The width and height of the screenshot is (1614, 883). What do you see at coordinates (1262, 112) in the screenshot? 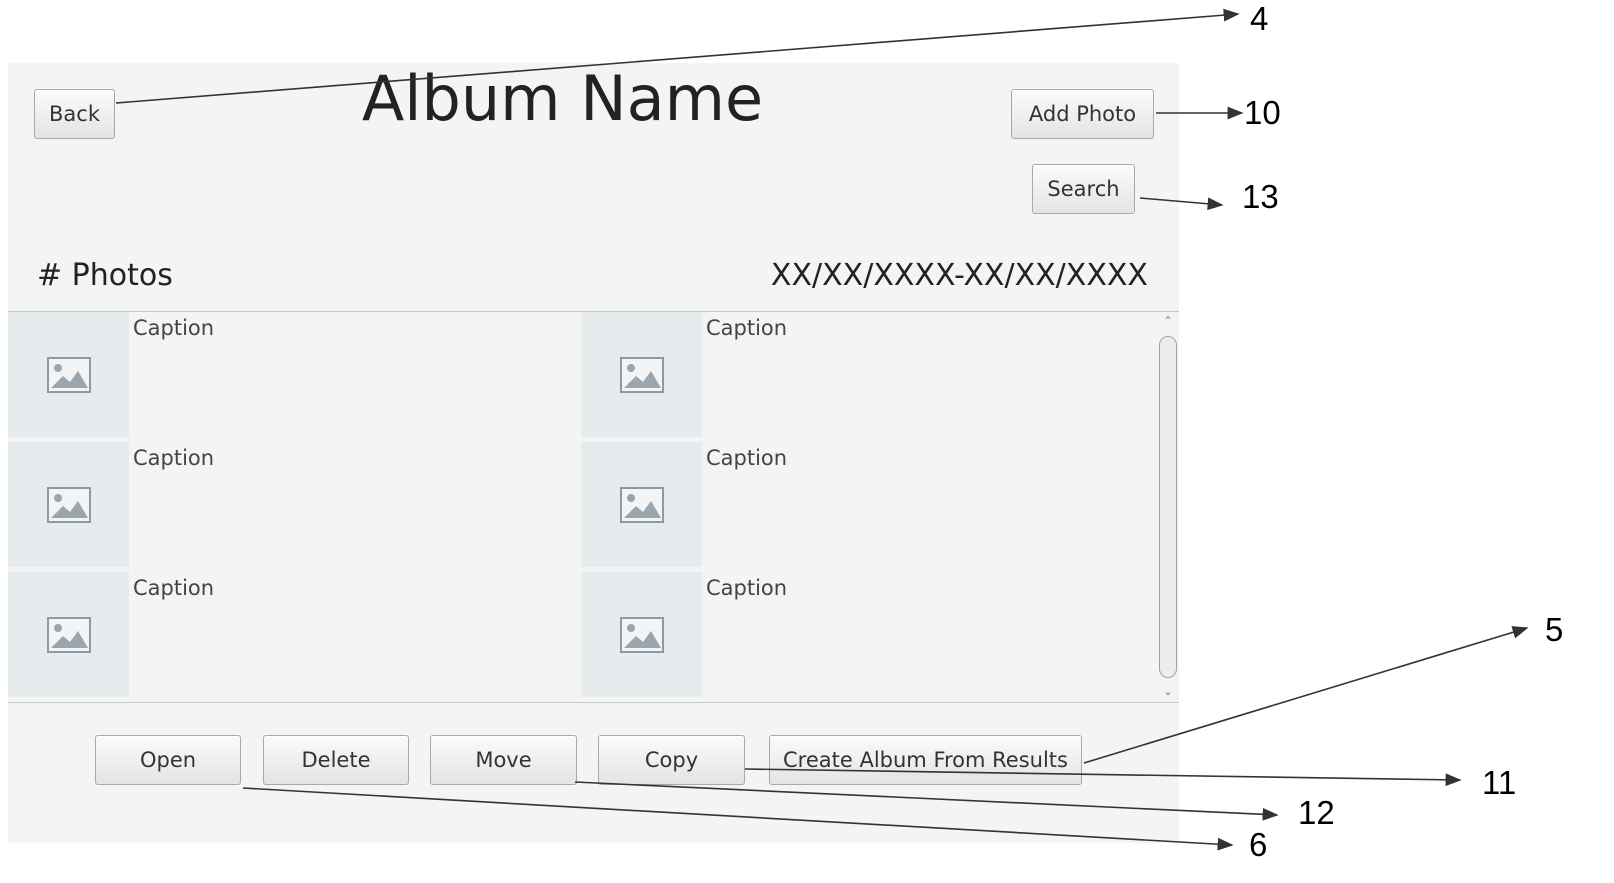
I see `annotation-label: 10` at bounding box center [1262, 112].